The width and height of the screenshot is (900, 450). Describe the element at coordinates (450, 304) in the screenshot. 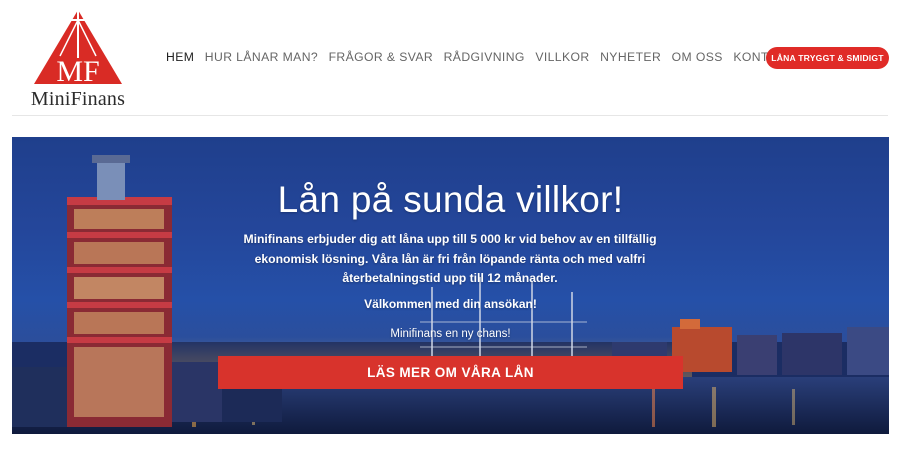

I see `hero-welcome-text: Välkommen med din ansökan!` at that location.